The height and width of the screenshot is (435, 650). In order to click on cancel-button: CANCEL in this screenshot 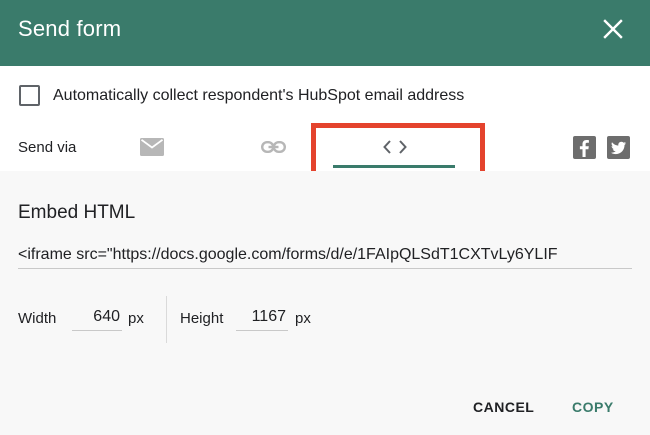, I will do `click(503, 407)`.